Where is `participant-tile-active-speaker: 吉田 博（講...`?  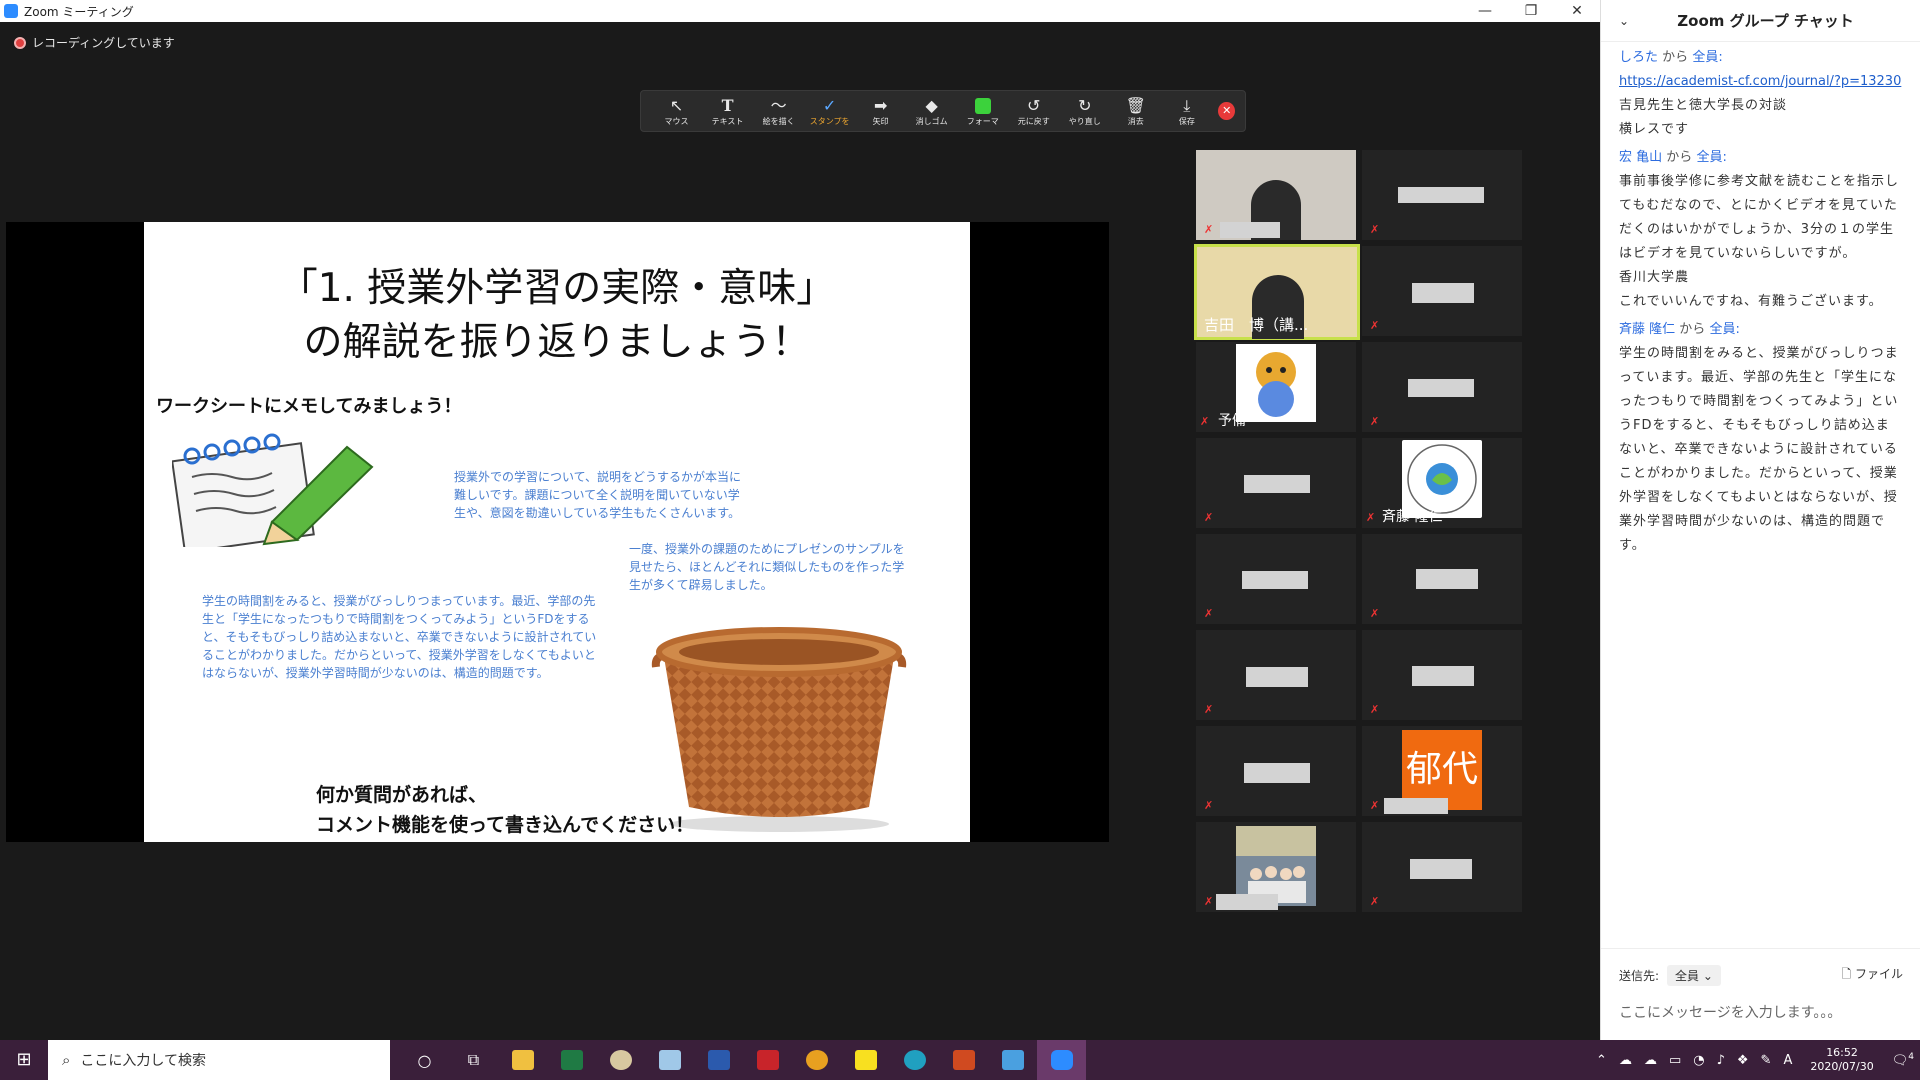
participant-tile-active-speaker: 吉田 博（講... is located at coordinates (1277, 292).